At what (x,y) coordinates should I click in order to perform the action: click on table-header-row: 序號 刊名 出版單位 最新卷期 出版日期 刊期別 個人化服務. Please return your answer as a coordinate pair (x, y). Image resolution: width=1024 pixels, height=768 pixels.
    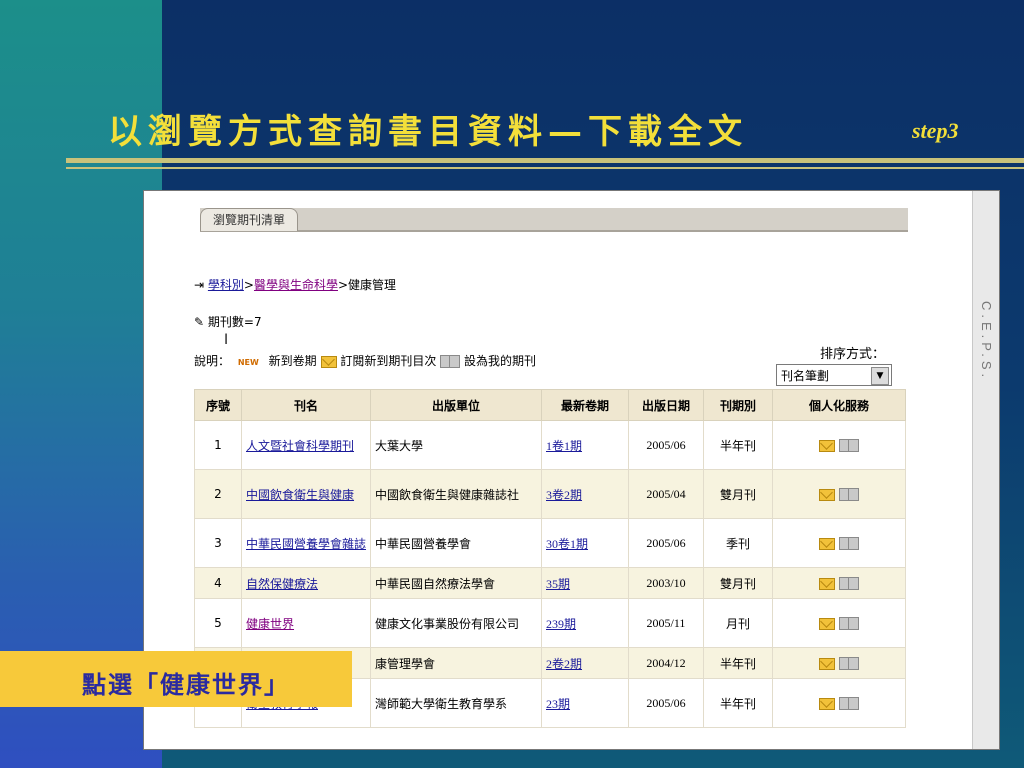
    Looking at the image, I should click on (550, 405).